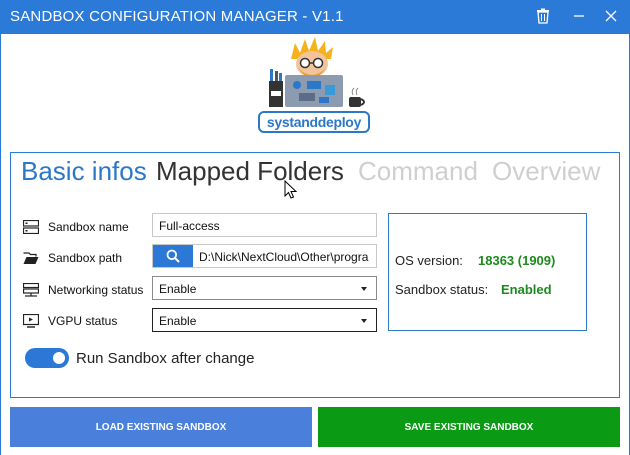 This screenshot has width=630, height=455. What do you see at coordinates (291, 189) in the screenshot?
I see `mouse-cursor-icon` at bounding box center [291, 189].